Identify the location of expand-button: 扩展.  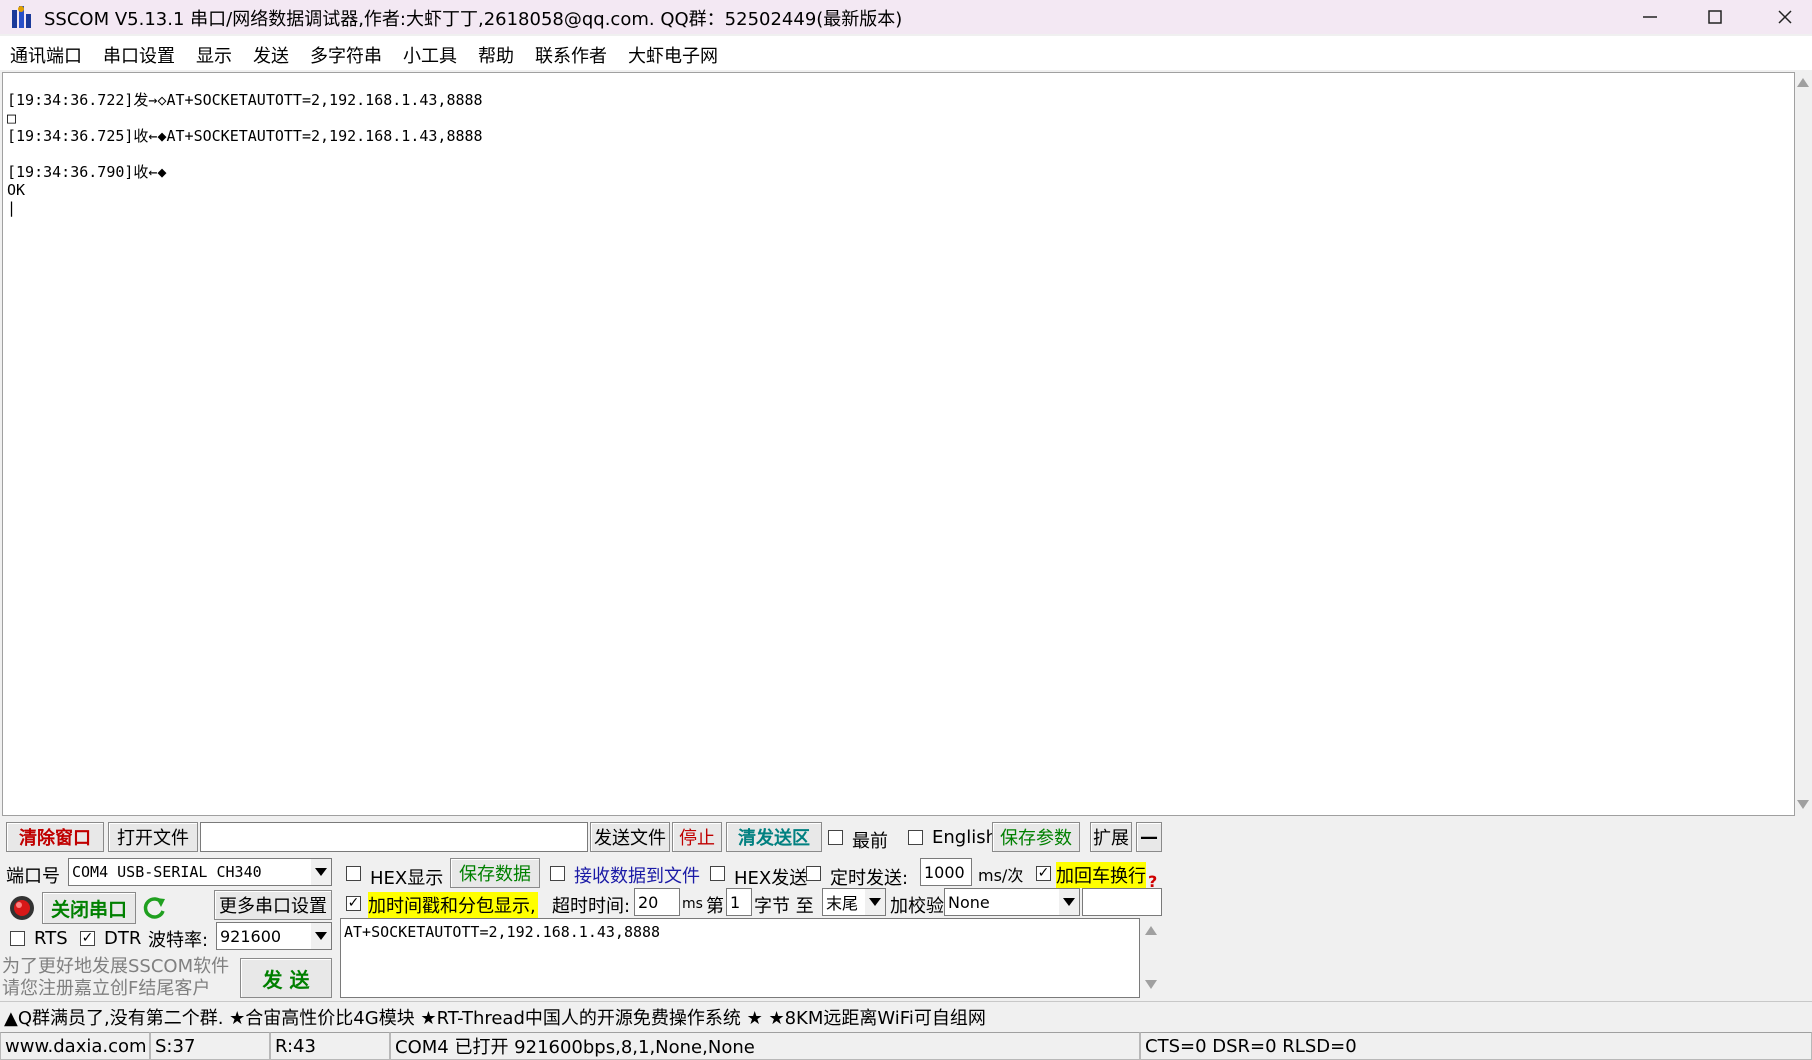
(1111, 837).